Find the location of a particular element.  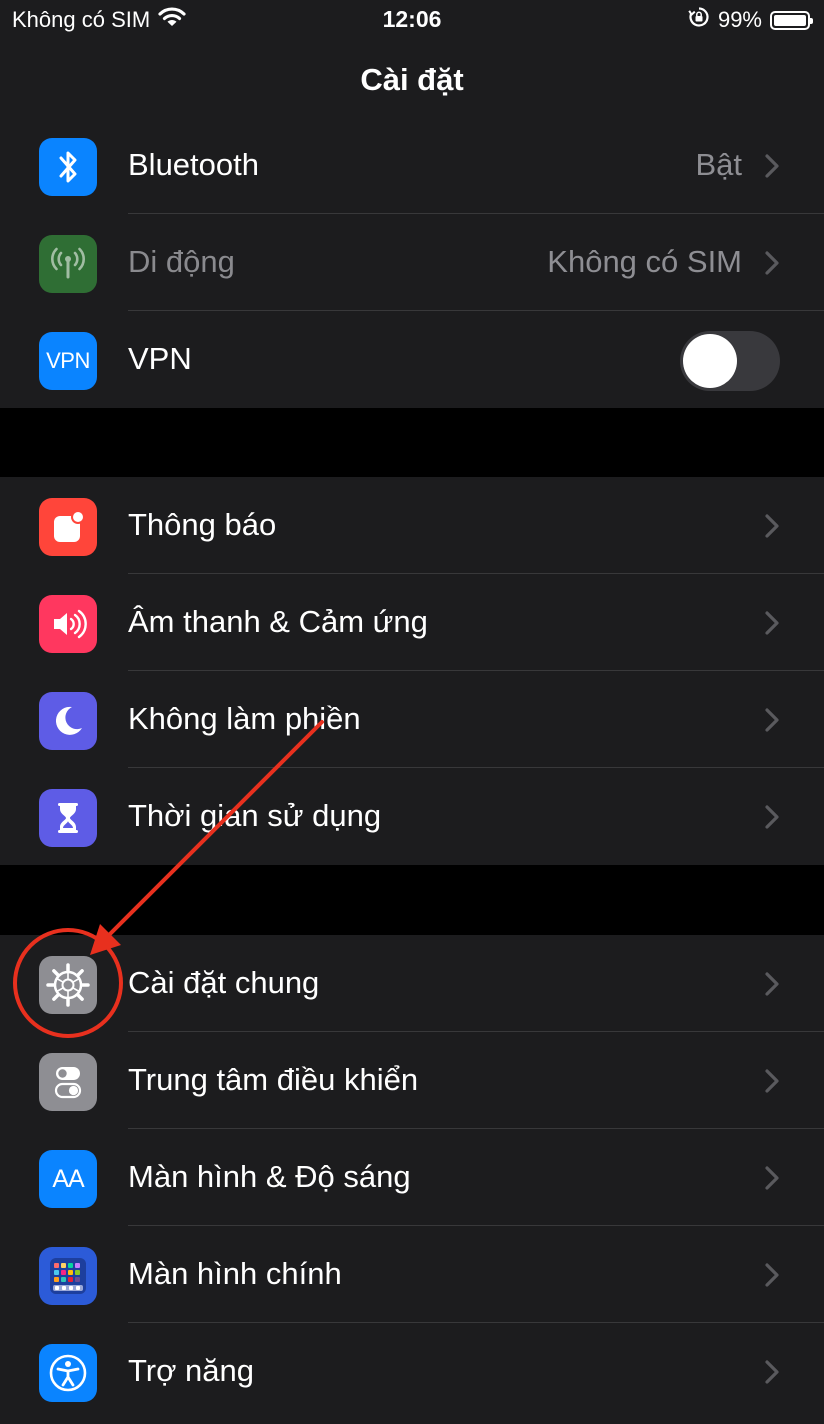

battery-icon is located at coordinates (791, 20).